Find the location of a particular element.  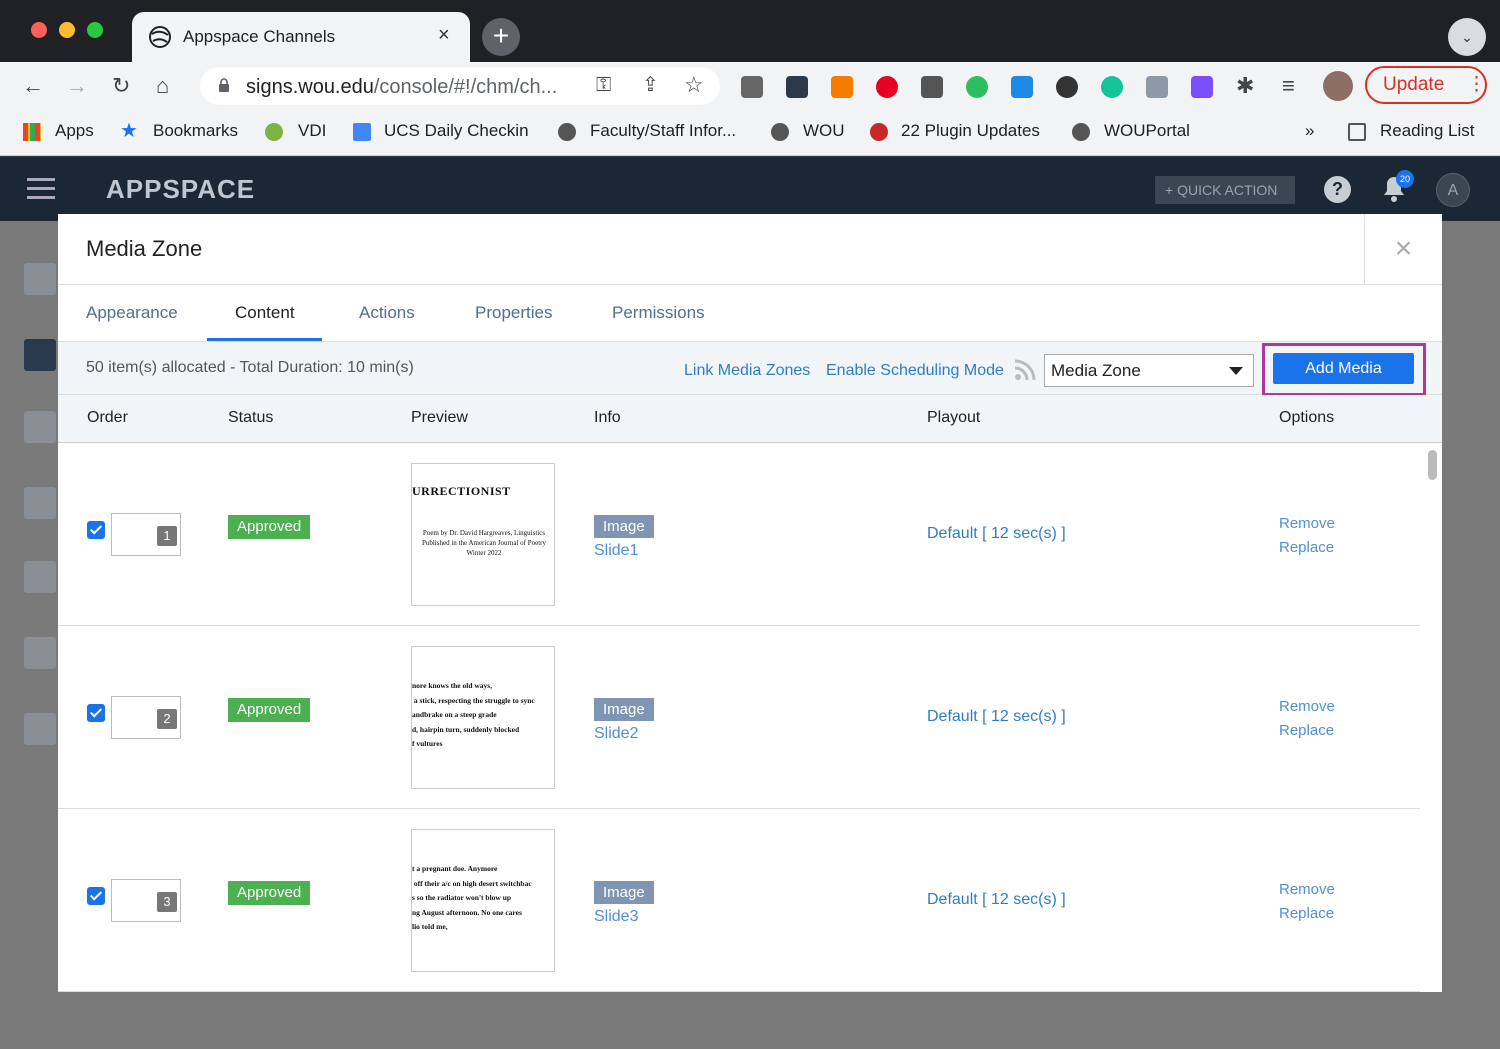

preview-heading: URRECTIONIST is located at coordinates (461, 491).